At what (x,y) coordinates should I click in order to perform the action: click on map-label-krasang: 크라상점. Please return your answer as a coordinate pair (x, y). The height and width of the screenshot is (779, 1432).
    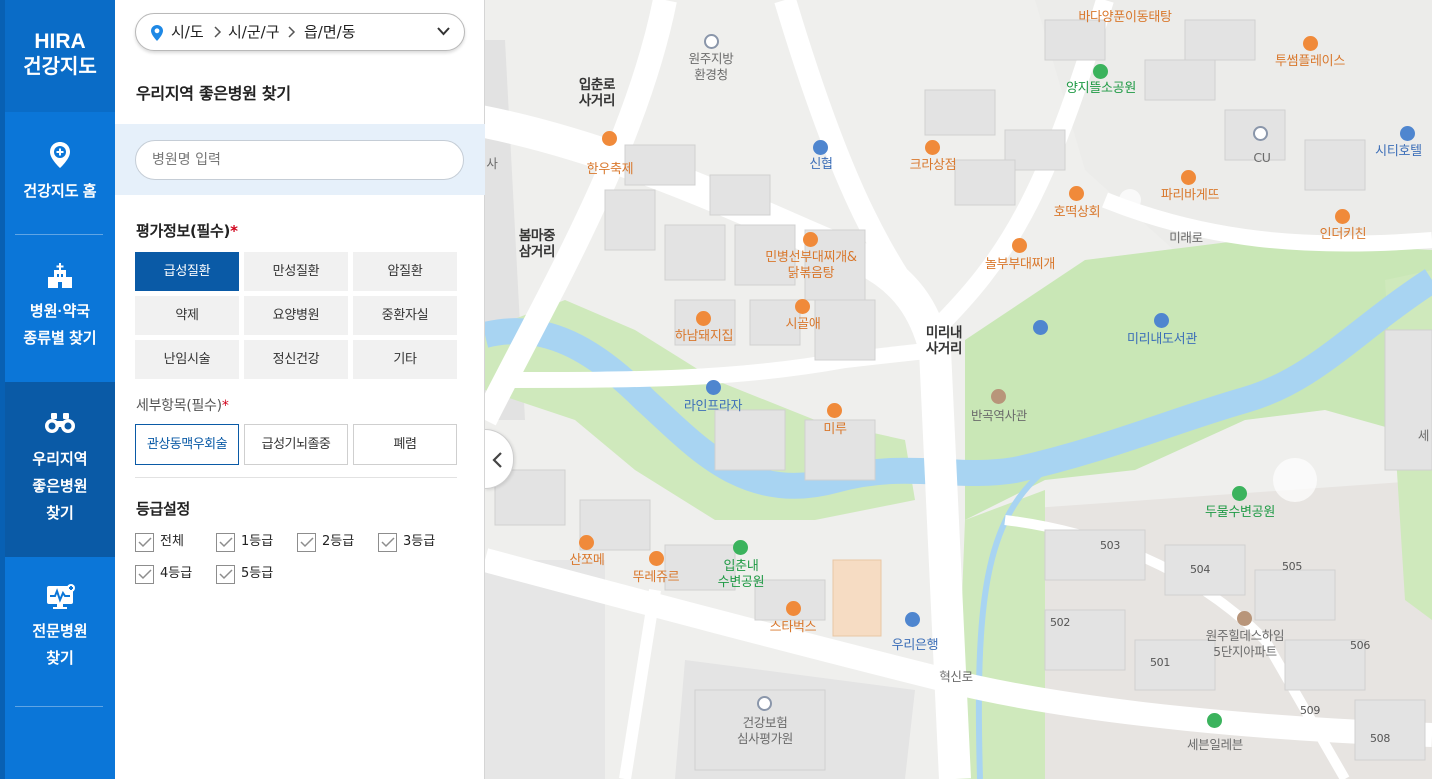
    Looking at the image, I should click on (933, 166).